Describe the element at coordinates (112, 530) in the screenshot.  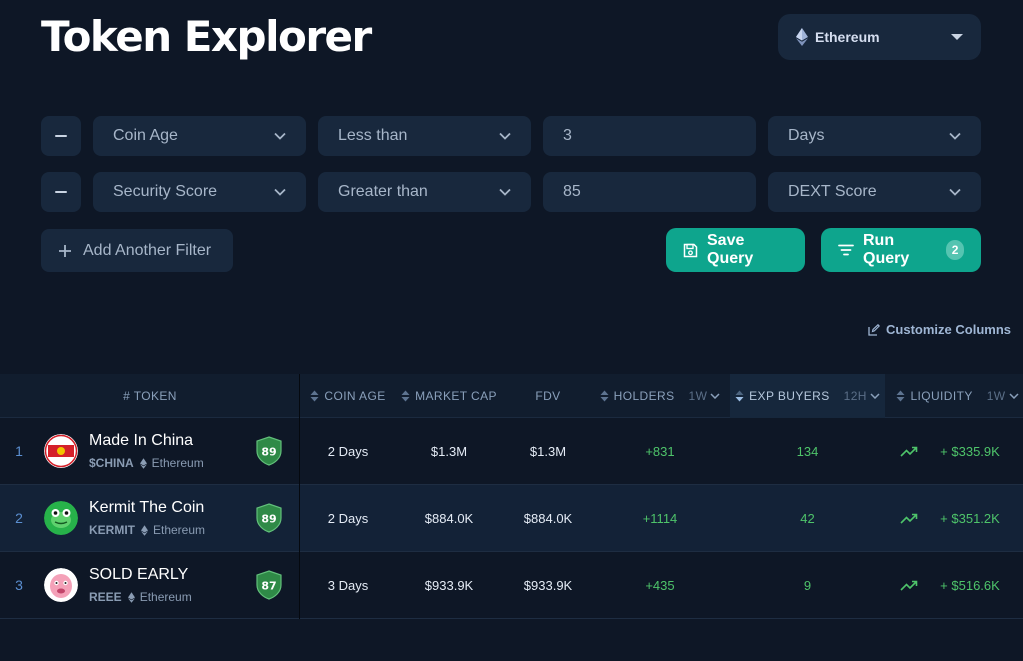
I see `token-symbol: KERMIT` at that location.